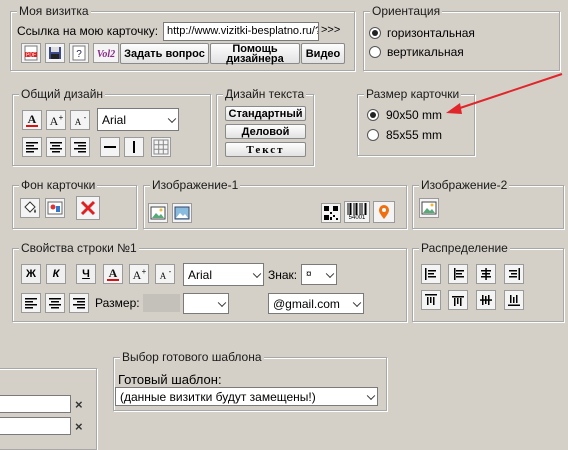  I want to click on image-gallery-icon, so click(182, 213).